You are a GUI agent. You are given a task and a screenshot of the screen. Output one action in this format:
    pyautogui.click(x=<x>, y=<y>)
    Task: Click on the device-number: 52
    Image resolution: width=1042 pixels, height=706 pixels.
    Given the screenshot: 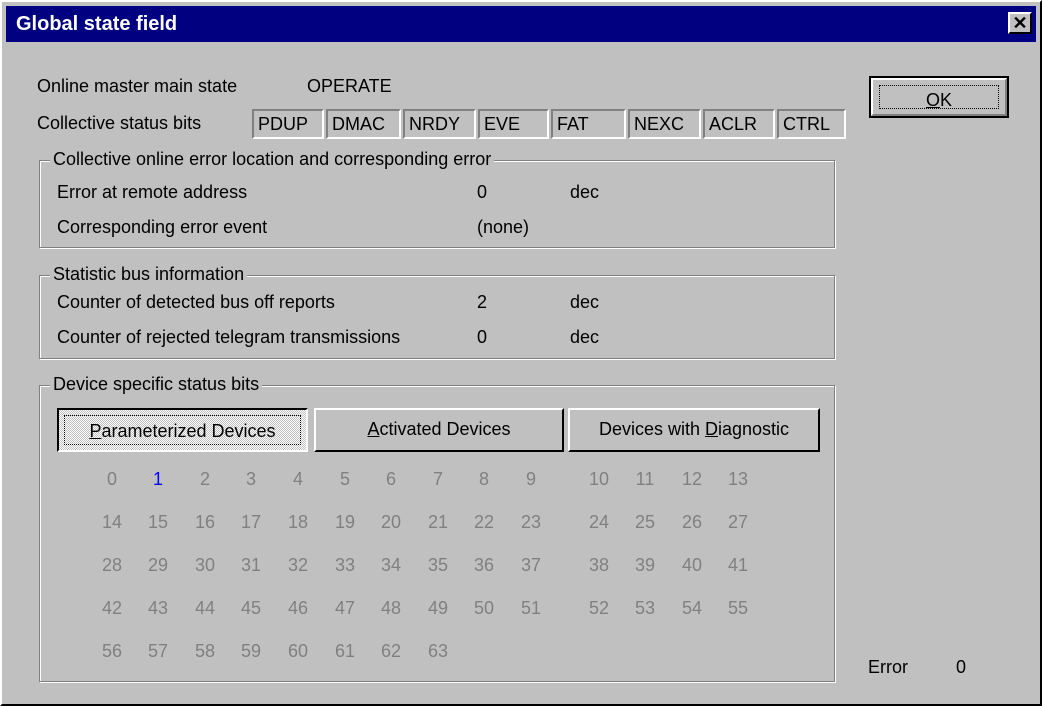 What is the action you would take?
    pyautogui.click(x=599, y=608)
    